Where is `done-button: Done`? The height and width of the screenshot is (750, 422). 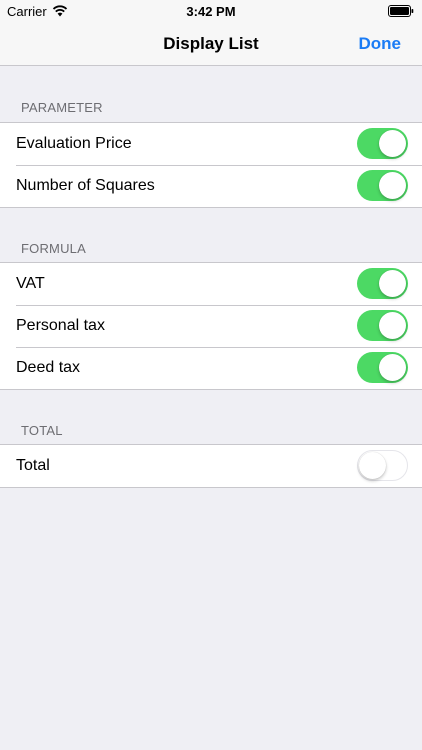
done-button: Done is located at coordinates (380, 44).